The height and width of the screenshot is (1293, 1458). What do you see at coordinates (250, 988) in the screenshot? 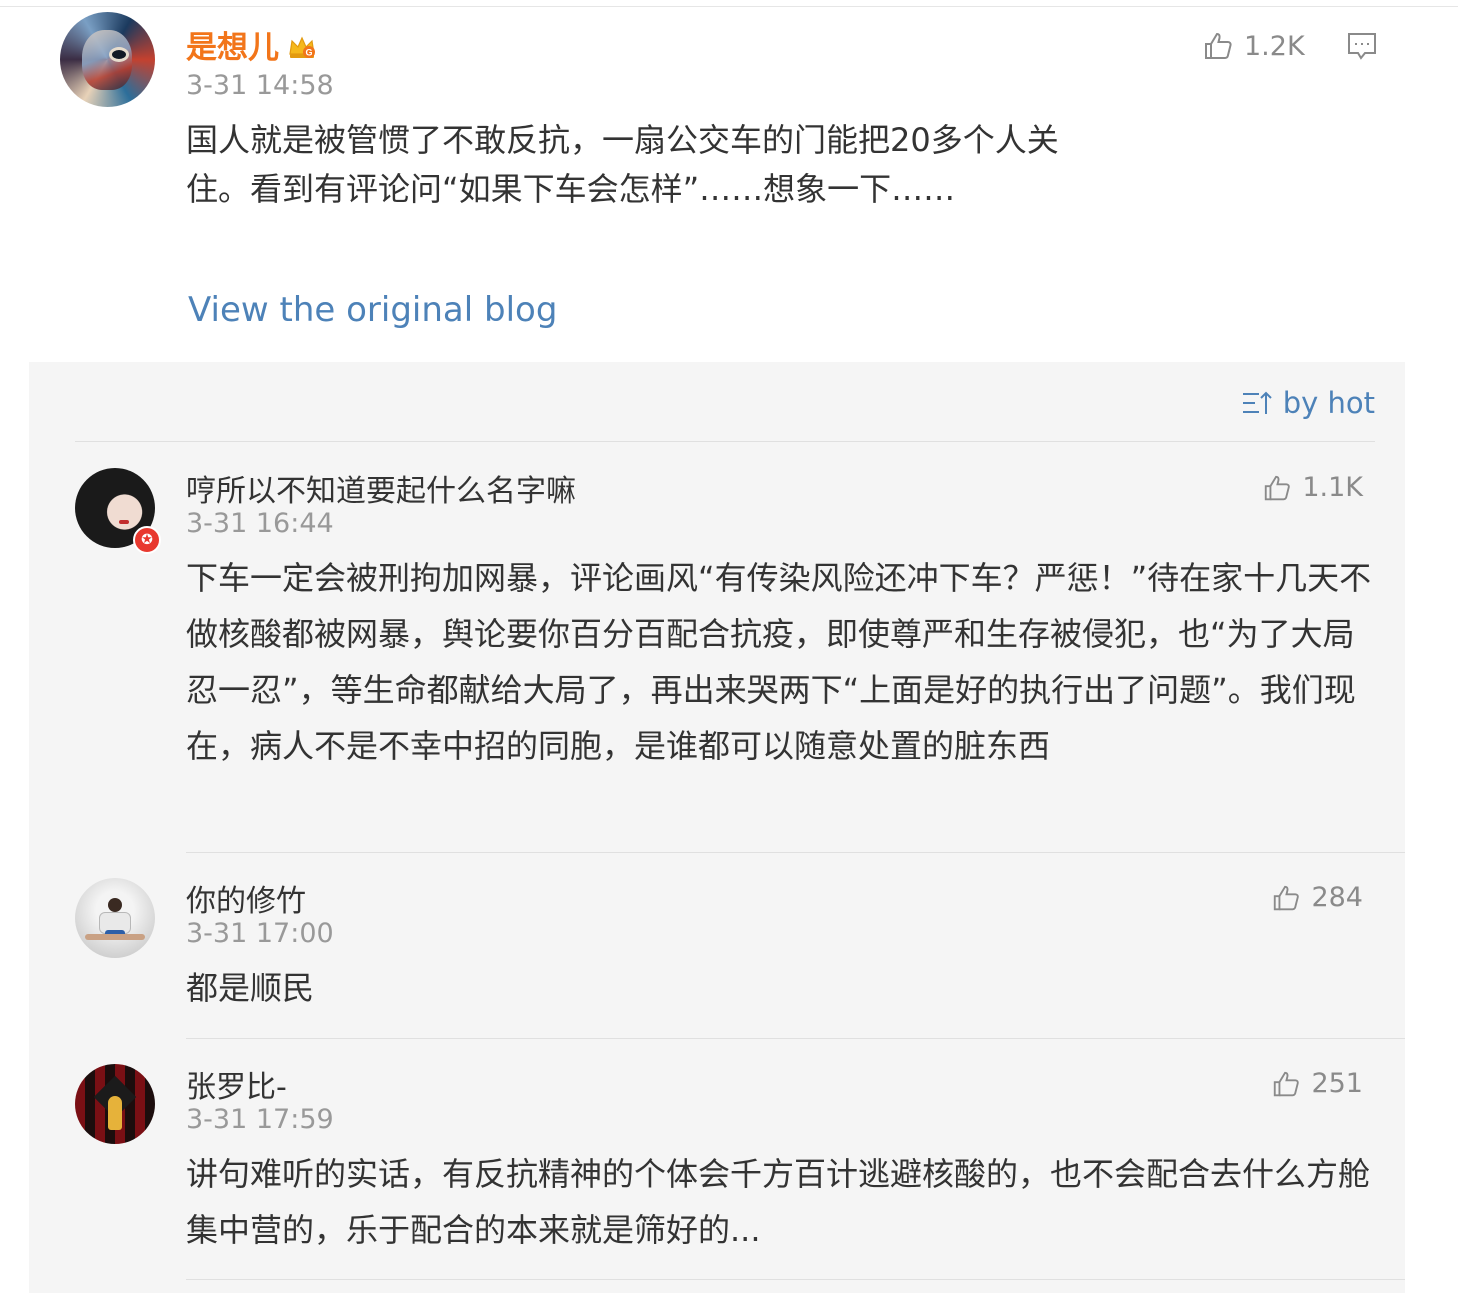
I see `comment-text: 都是顺民` at bounding box center [250, 988].